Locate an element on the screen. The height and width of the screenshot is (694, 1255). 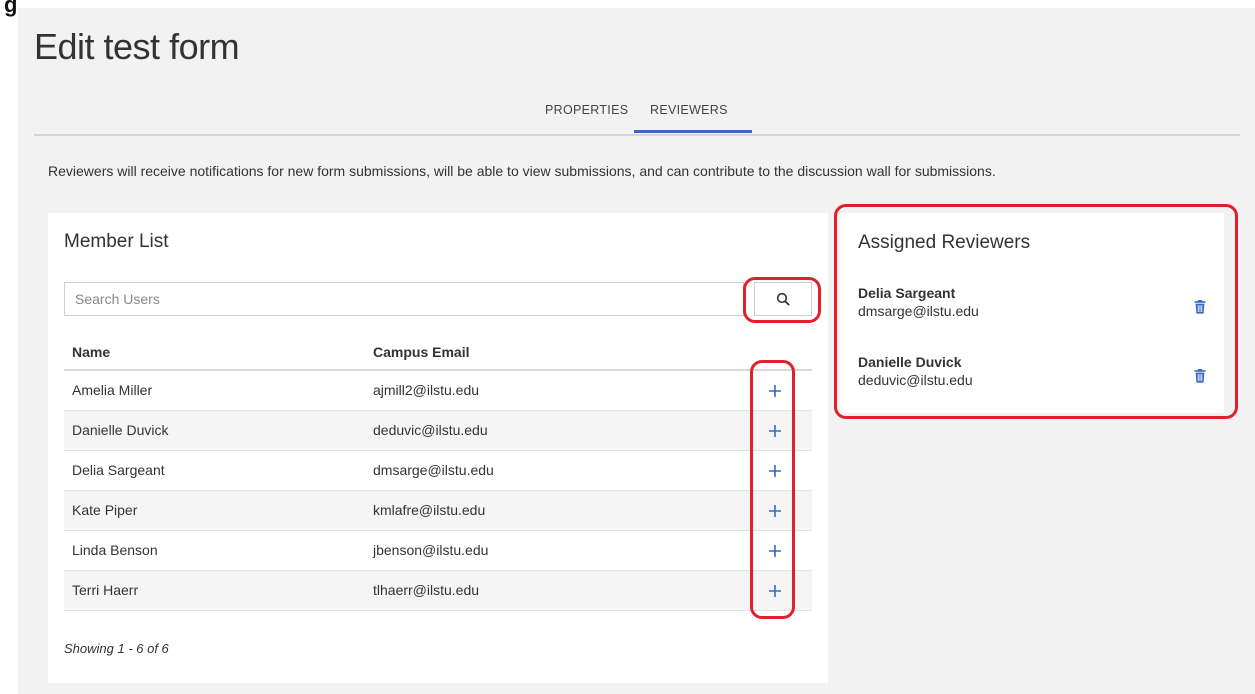
reviewer-email: dmsarge@ilstu.edu is located at coordinates (918, 311).